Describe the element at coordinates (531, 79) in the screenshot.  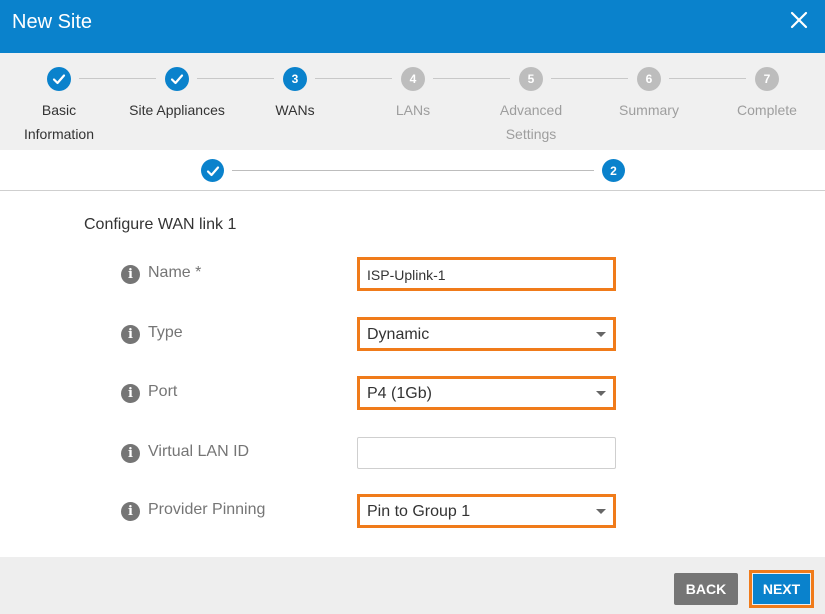
I see `step-number-circle: 5` at that location.